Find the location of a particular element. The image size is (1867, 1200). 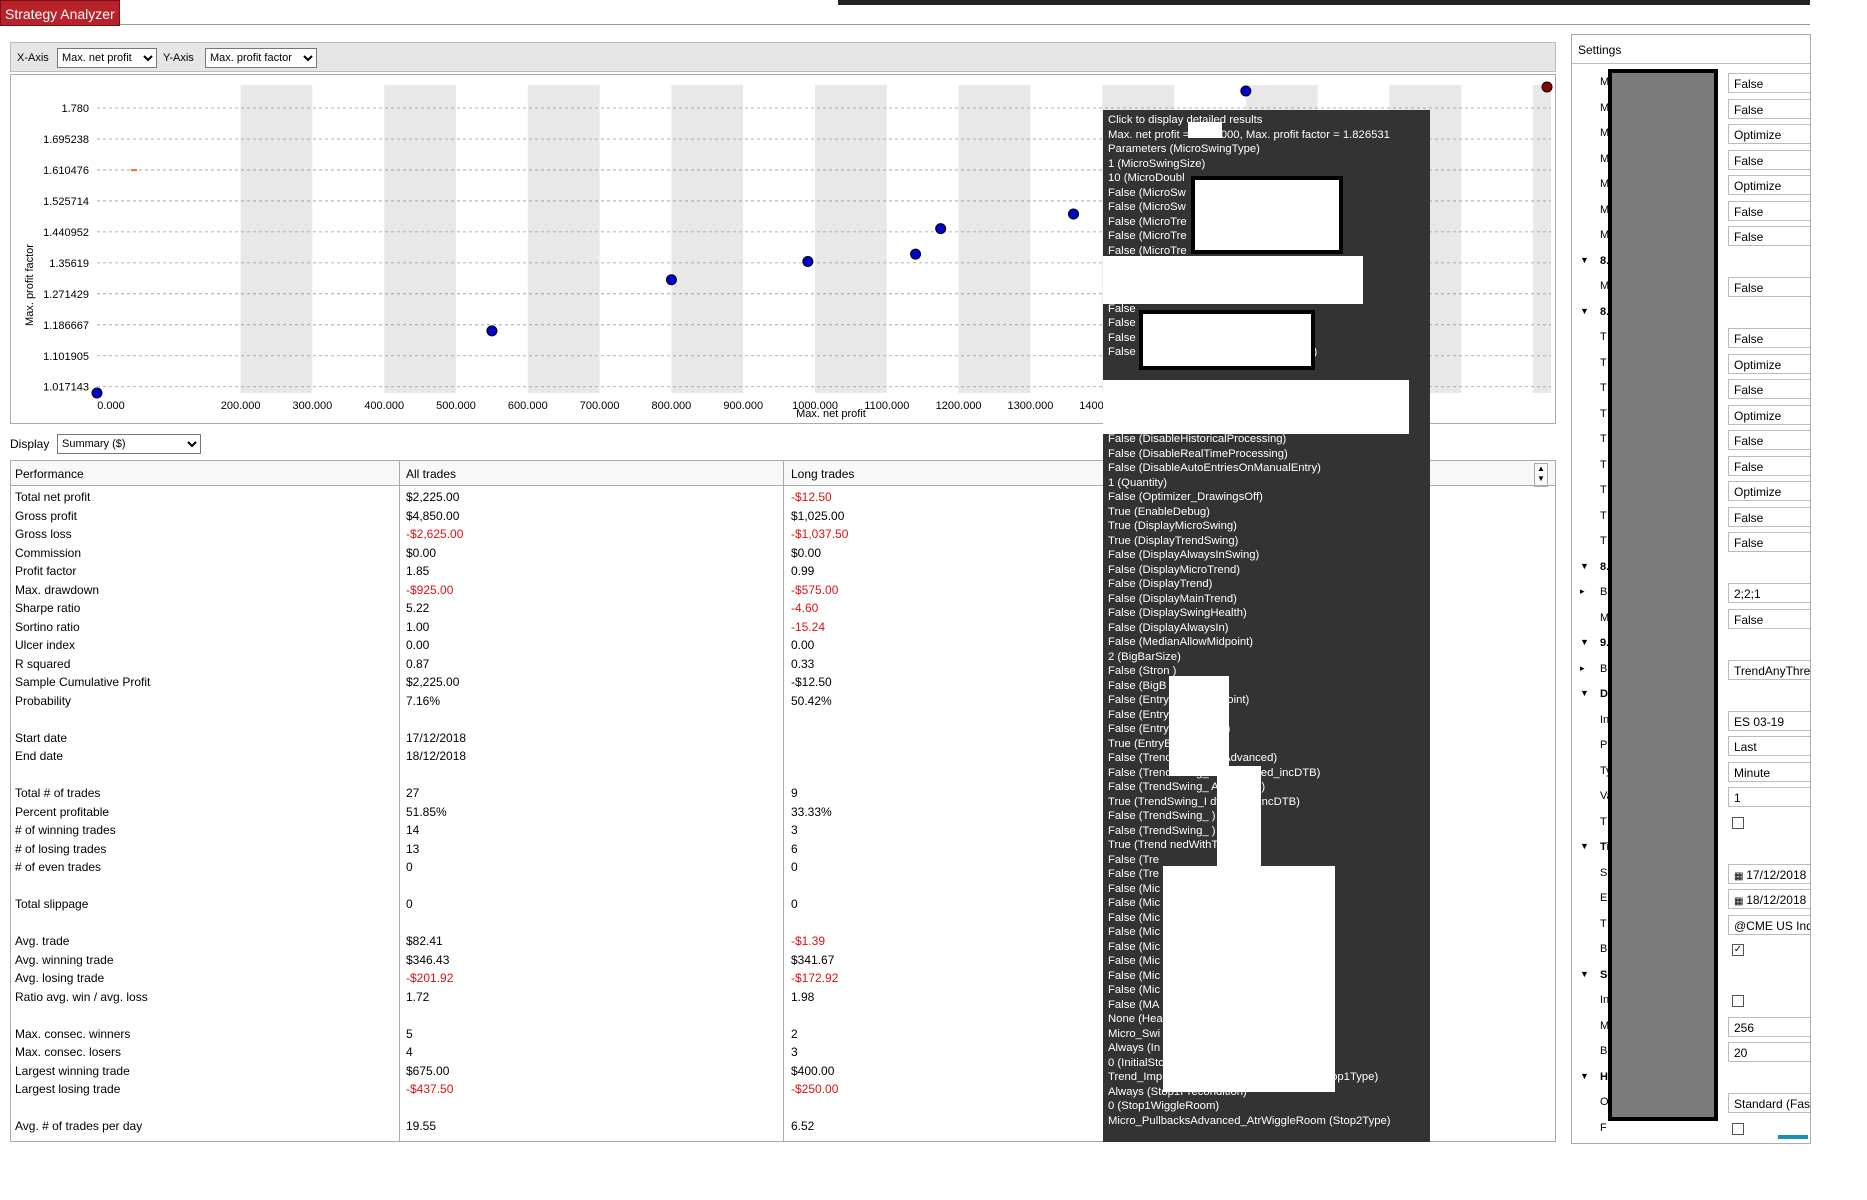

settings-value-field: TrendAnyThree is located at coordinates (1769, 669).